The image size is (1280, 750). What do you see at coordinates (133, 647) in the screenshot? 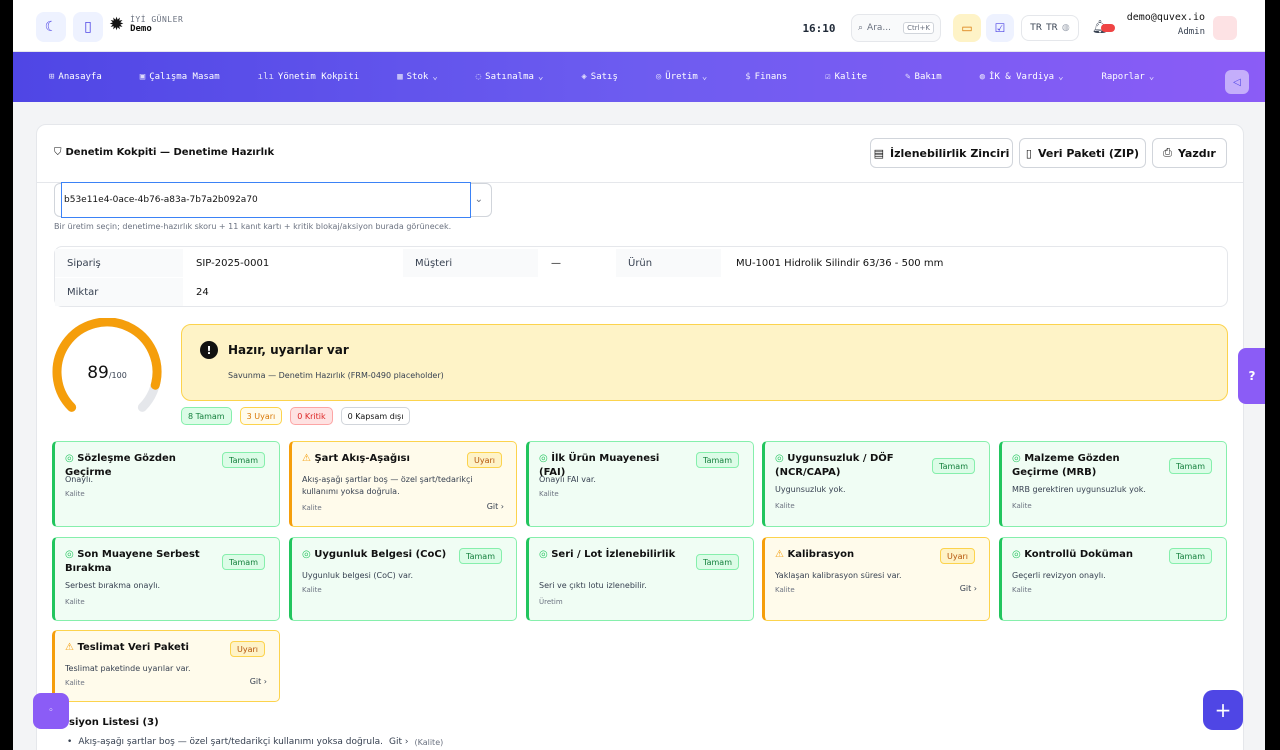
I see `evidence-card-title-text: Teslimat Veri Paketi` at bounding box center [133, 647].